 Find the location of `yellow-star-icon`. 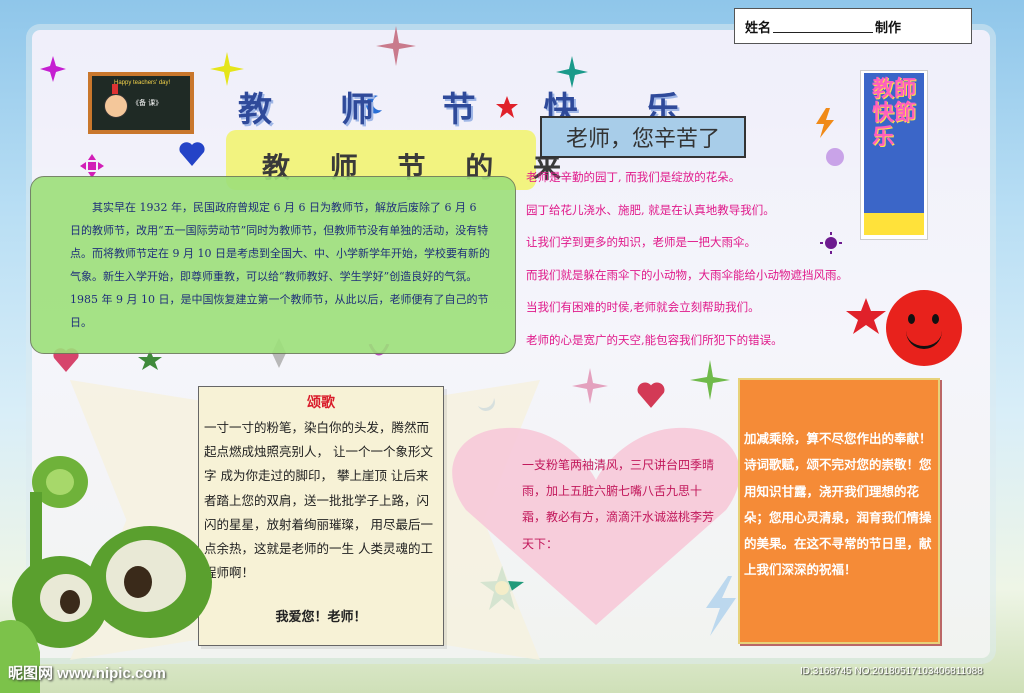

yellow-star-icon is located at coordinates (227, 69).